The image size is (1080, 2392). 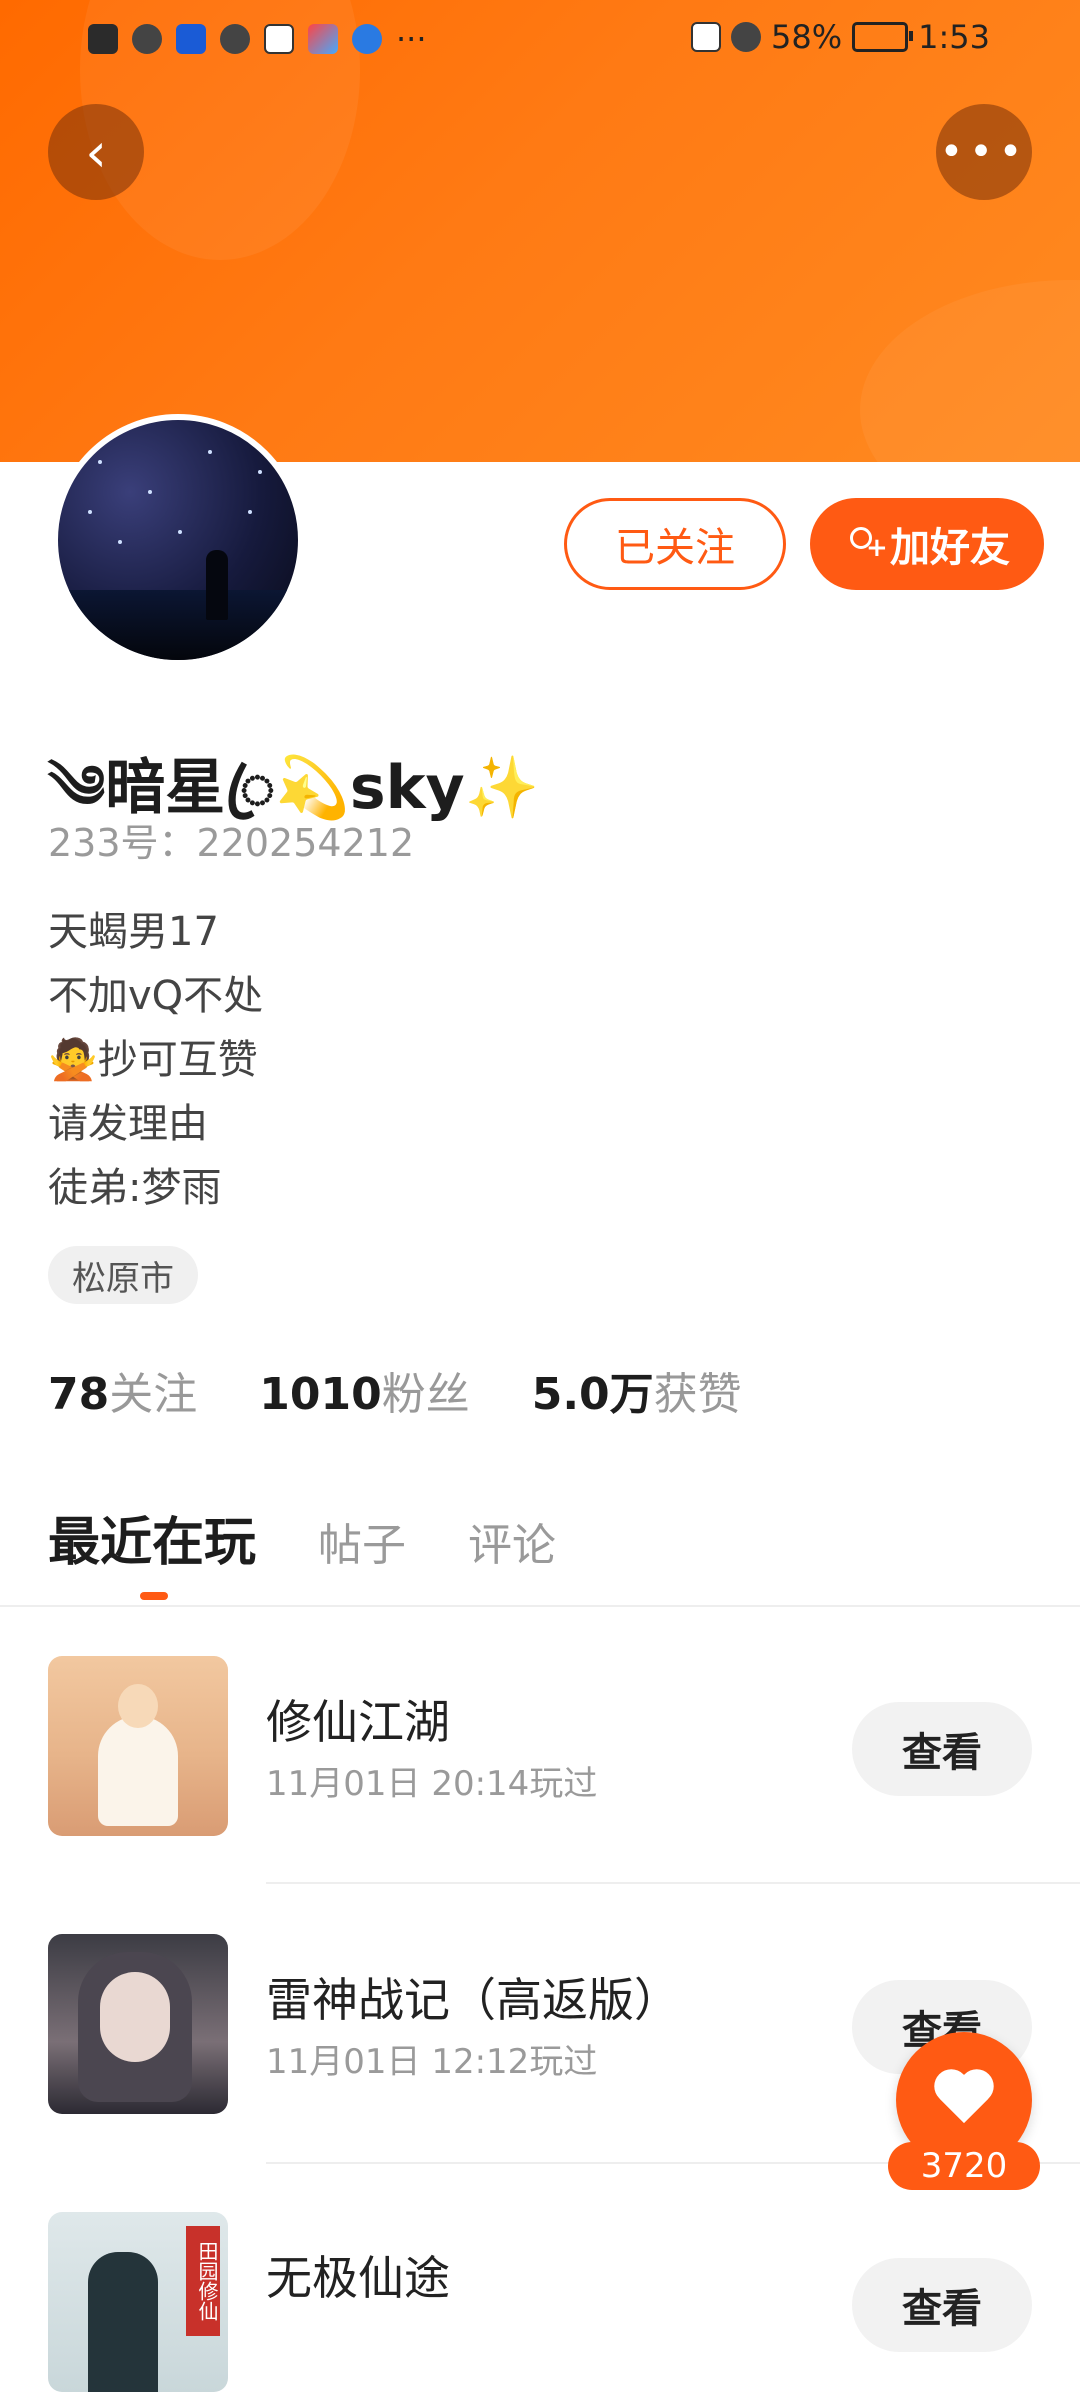 What do you see at coordinates (746, 37) in the screenshot?
I see `alarm-icon` at bounding box center [746, 37].